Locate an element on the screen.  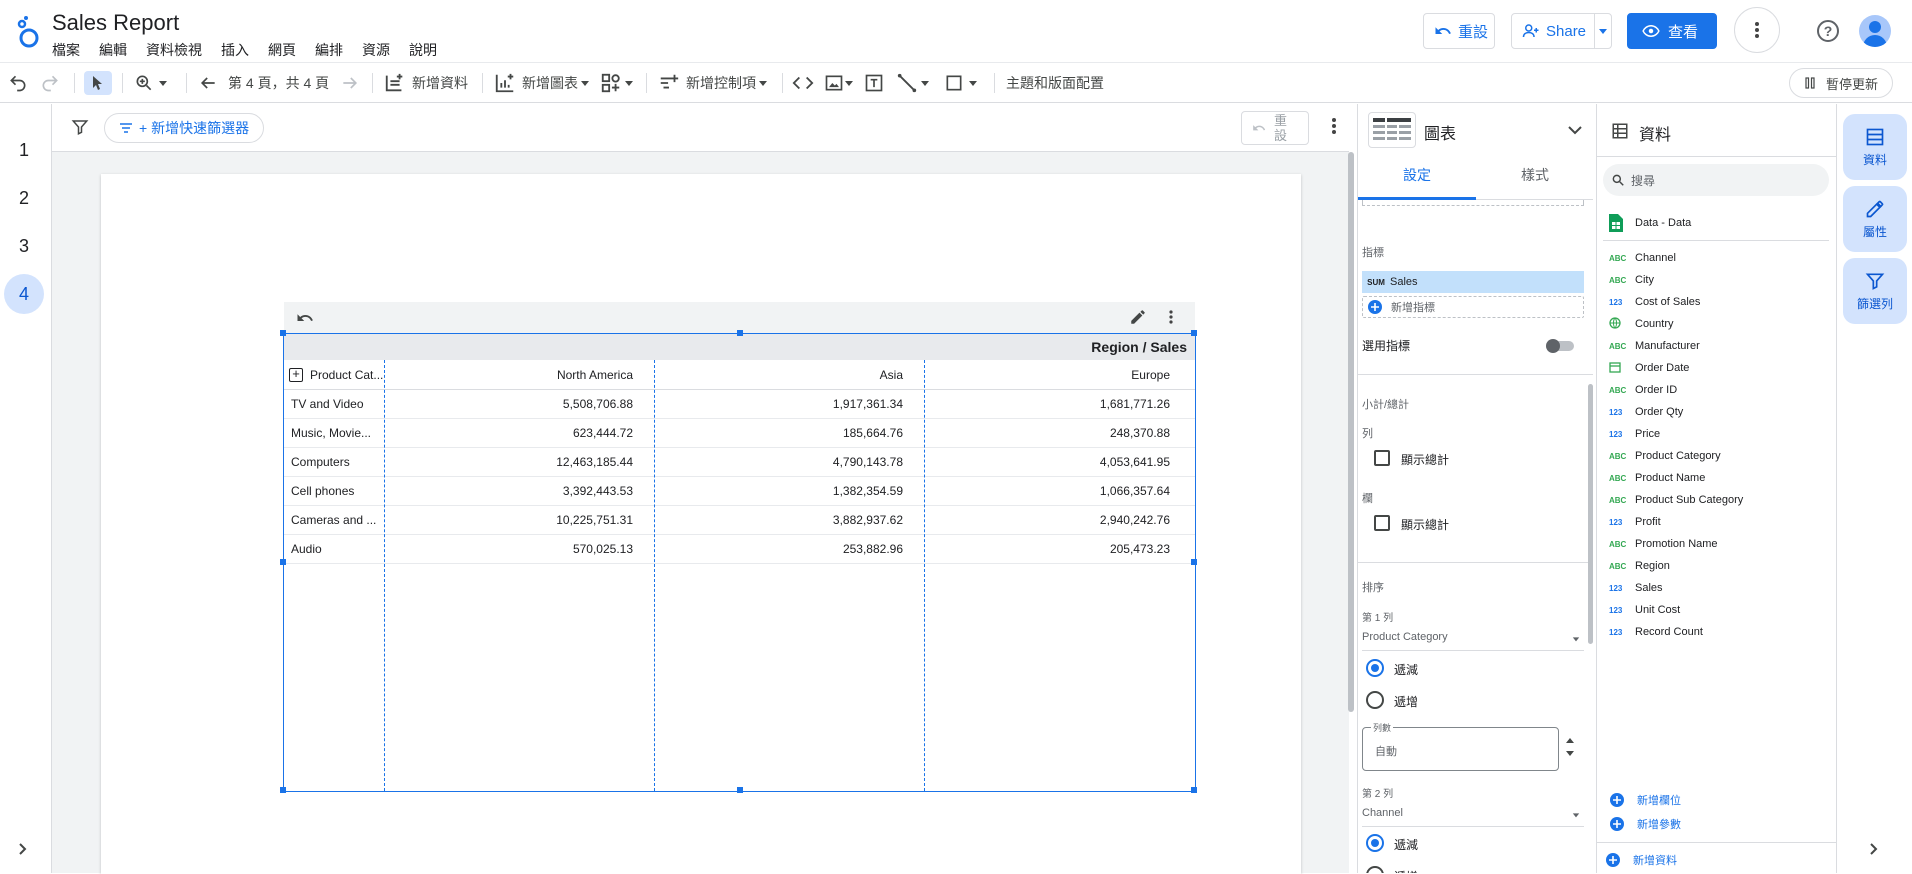
page-2: 2 is located at coordinates (24, 198).